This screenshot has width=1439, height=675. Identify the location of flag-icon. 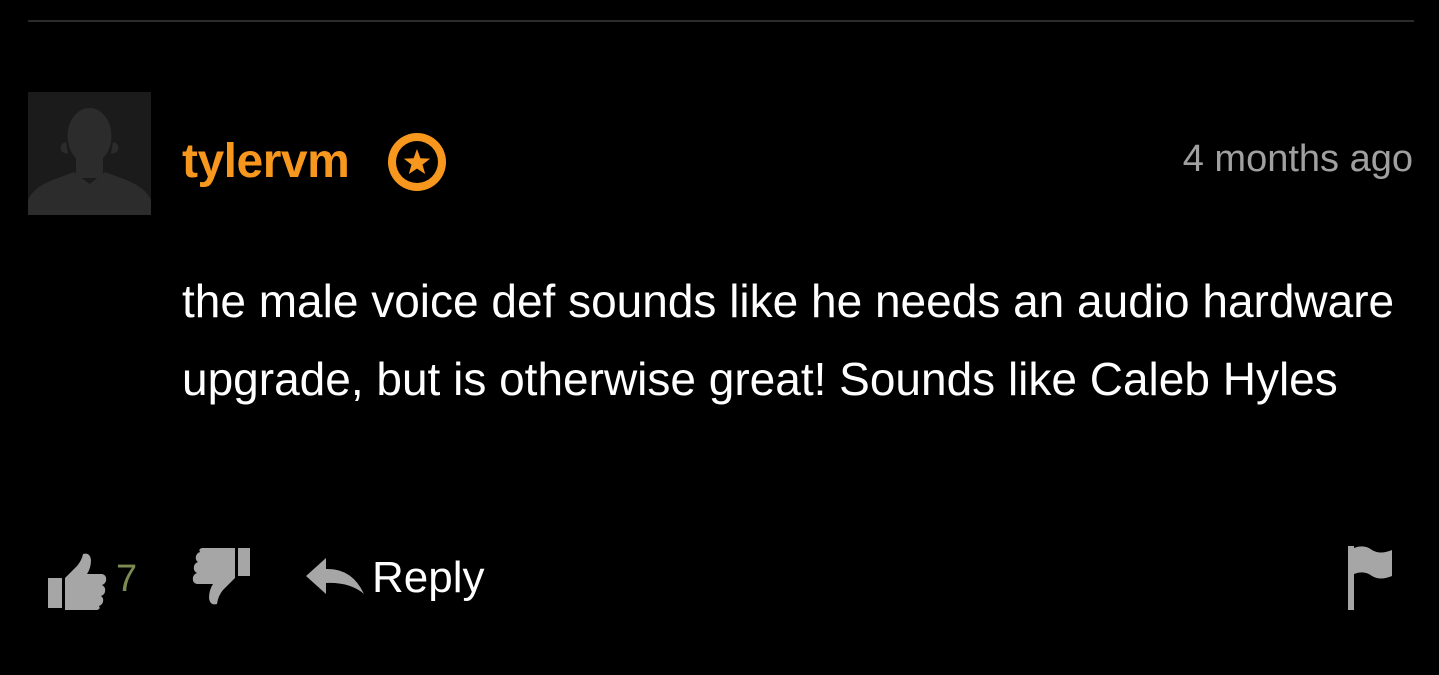
(1370, 577).